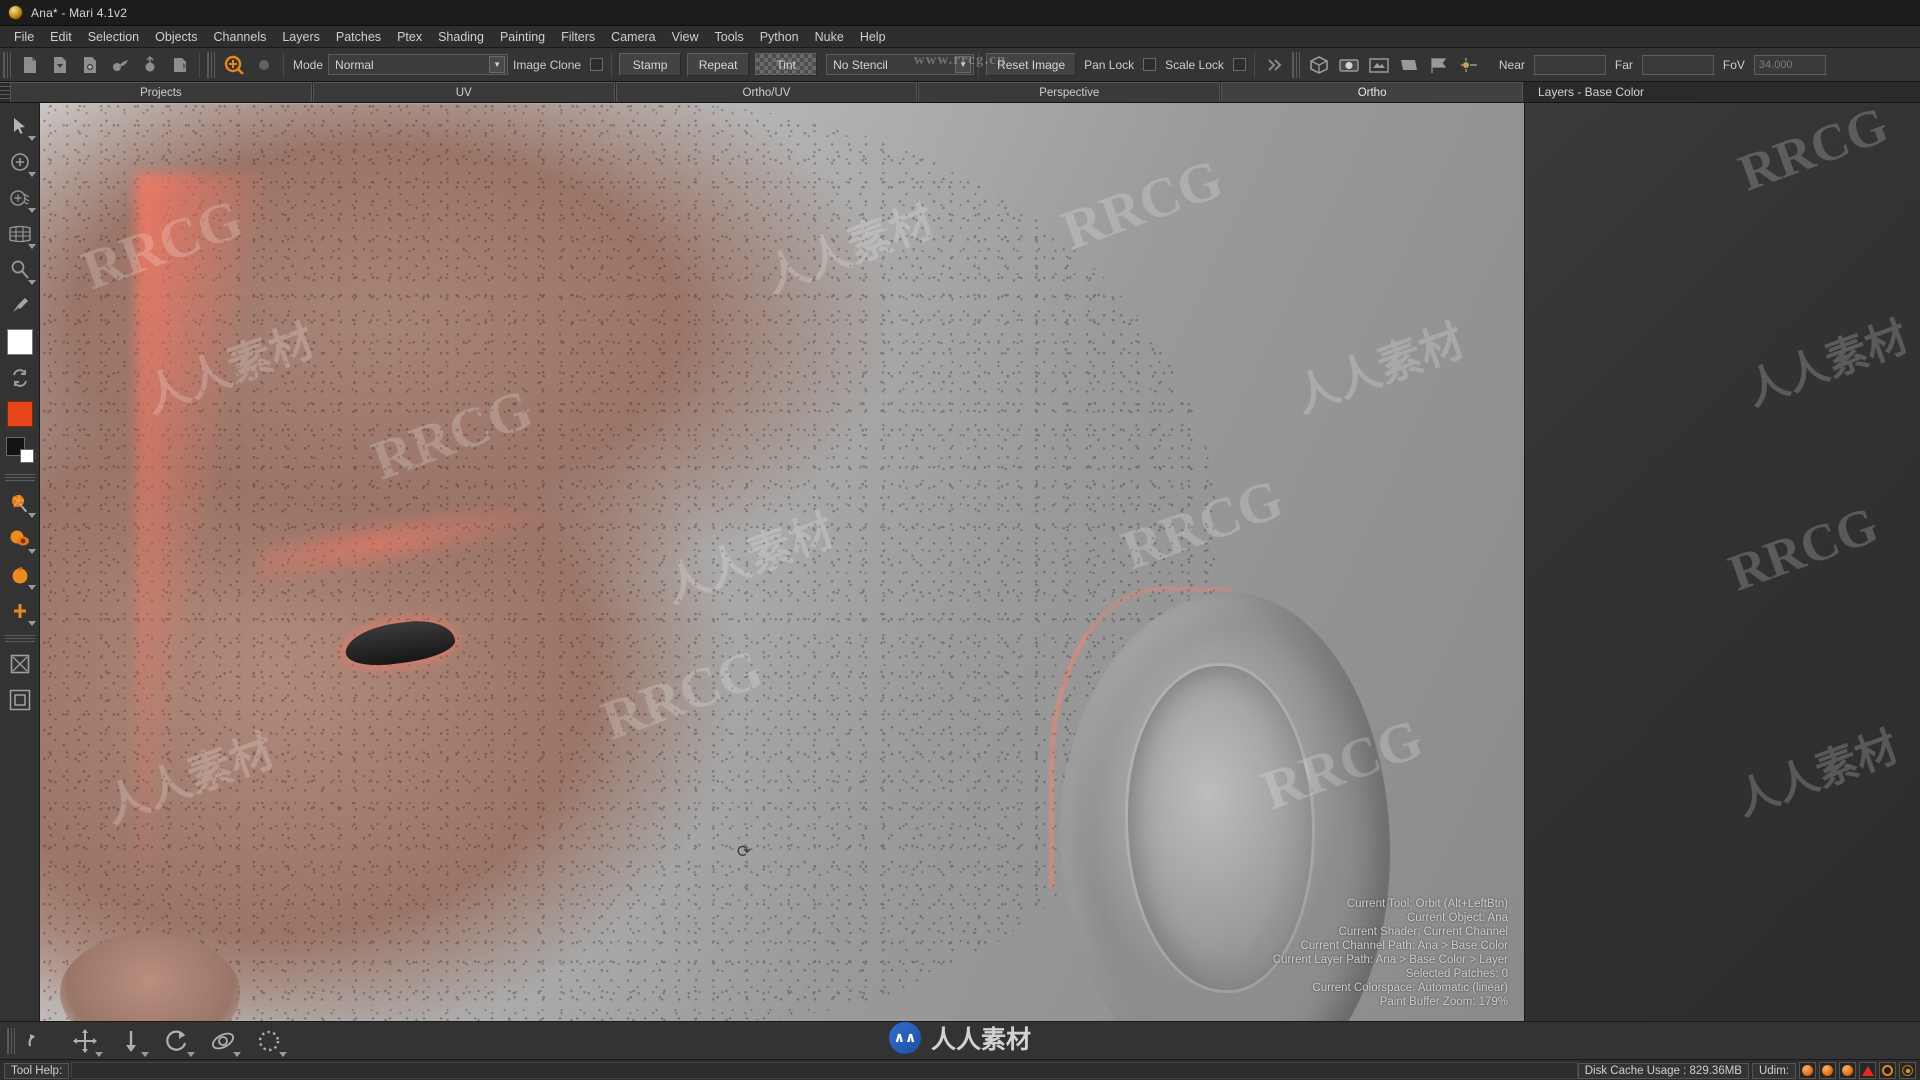 This screenshot has height=1080, width=1920. Describe the element at coordinates (20, 234) in the screenshot. I see `lattice-grid-icon` at that location.